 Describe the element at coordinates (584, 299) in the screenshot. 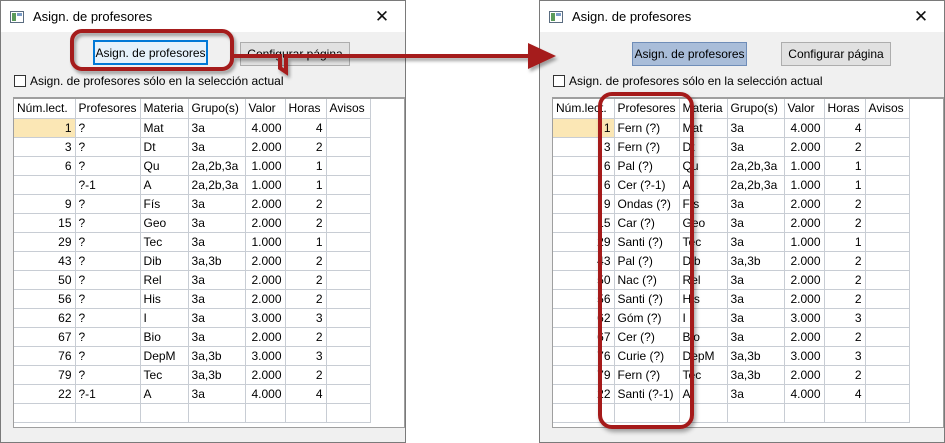

I see `table-cell: 56` at that location.